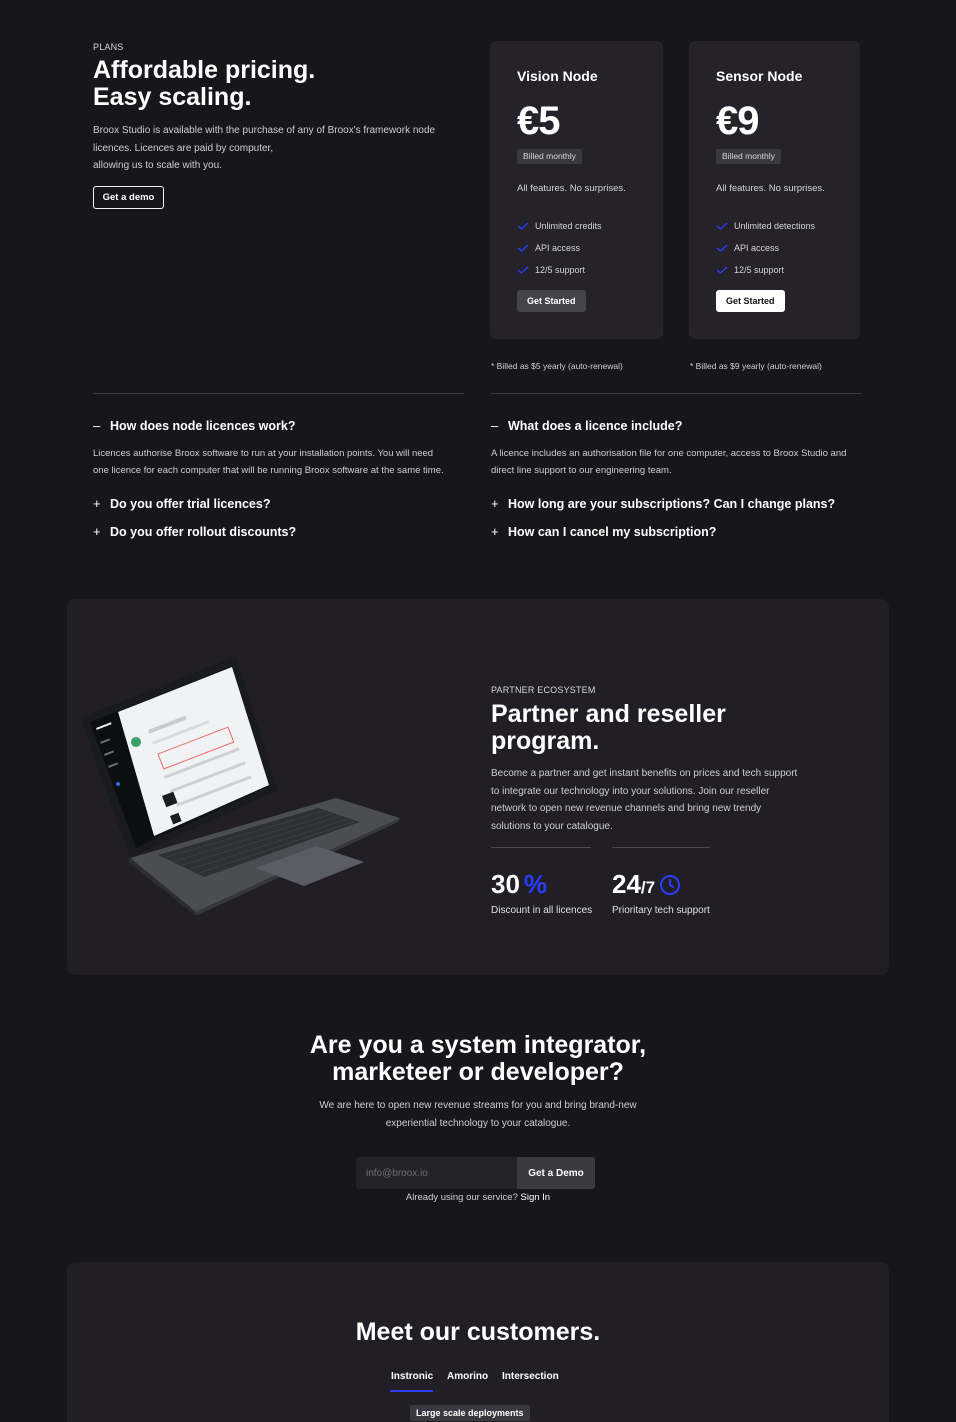 The height and width of the screenshot is (1422, 956). I want to click on plan-feature-label: Unlimited detections, so click(775, 226).